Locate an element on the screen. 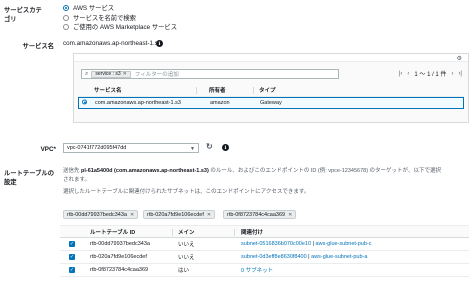 This screenshot has height=288, width=474. last-page-icon: ›| is located at coordinates (460, 74).